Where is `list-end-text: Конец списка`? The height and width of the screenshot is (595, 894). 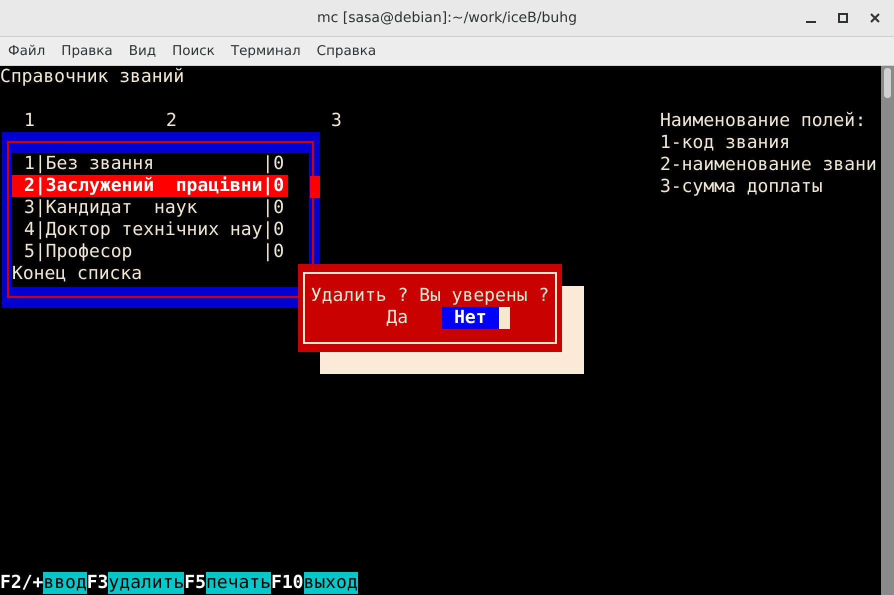
list-end-text: Конец списка is located at coordinates (78, 274).